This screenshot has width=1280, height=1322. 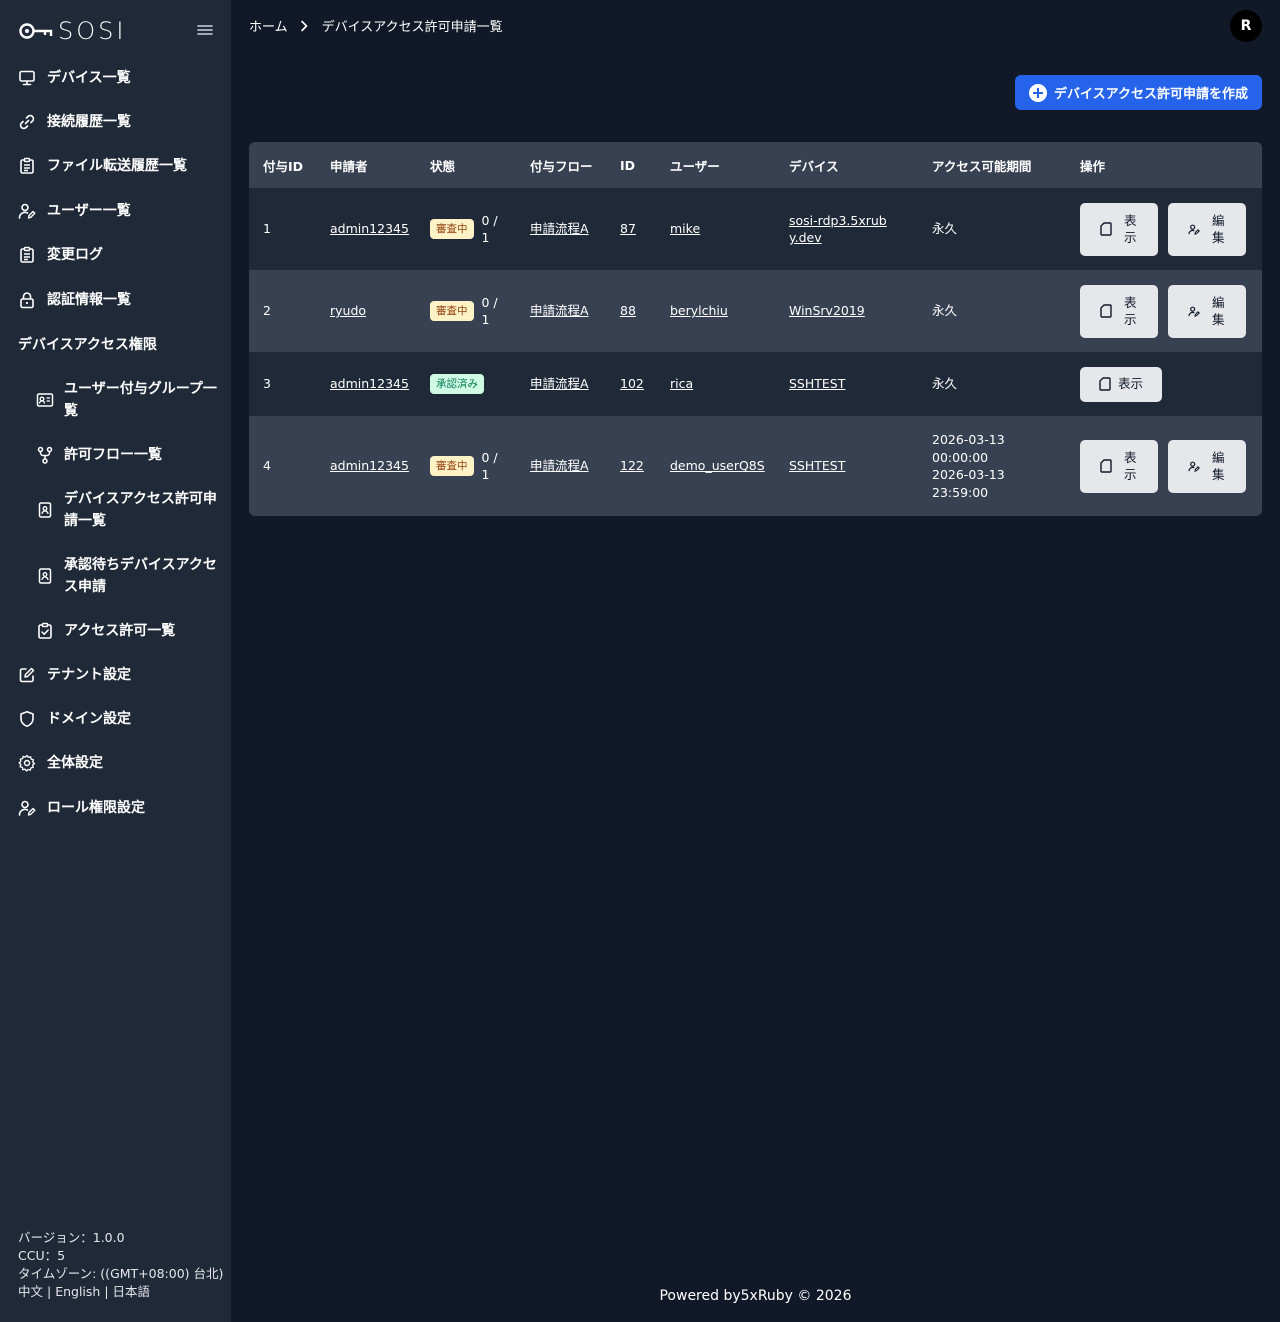 I want to click on sidebar-item-domain-settings: ドメイン設定, so click(x=115, y=719).